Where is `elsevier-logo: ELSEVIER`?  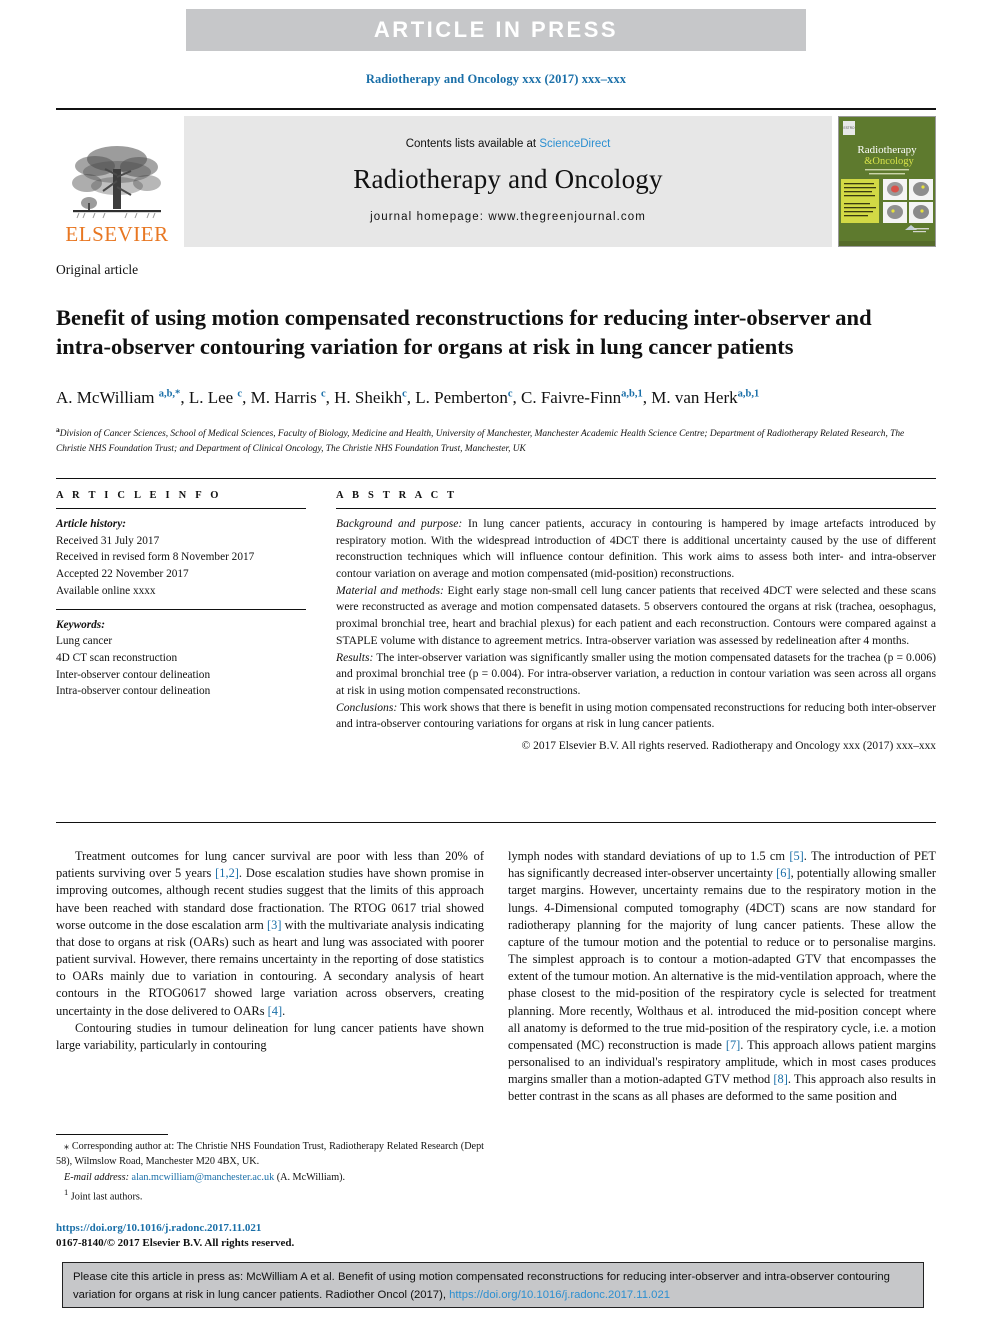 elsevier-logo: ELSEVIER is located at coordinates (117, 181).